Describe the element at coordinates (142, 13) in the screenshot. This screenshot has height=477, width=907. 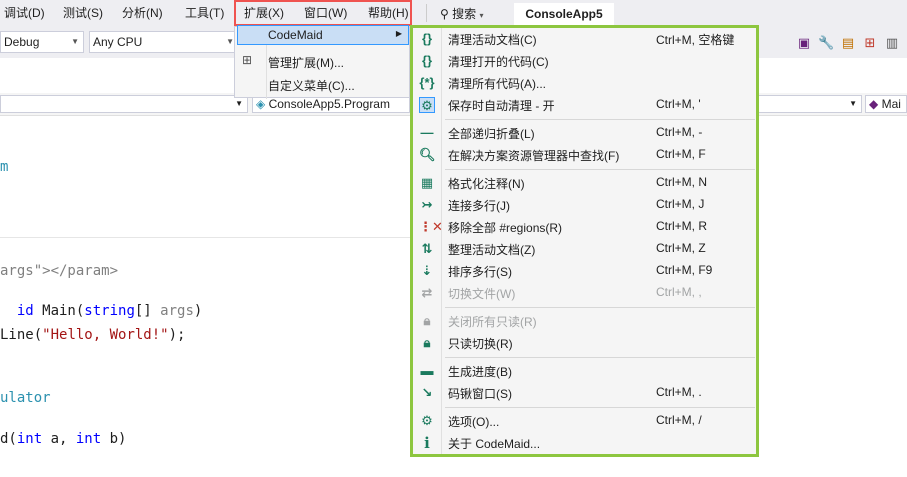
I see `menu-analyze: 分析(N)` at that location.